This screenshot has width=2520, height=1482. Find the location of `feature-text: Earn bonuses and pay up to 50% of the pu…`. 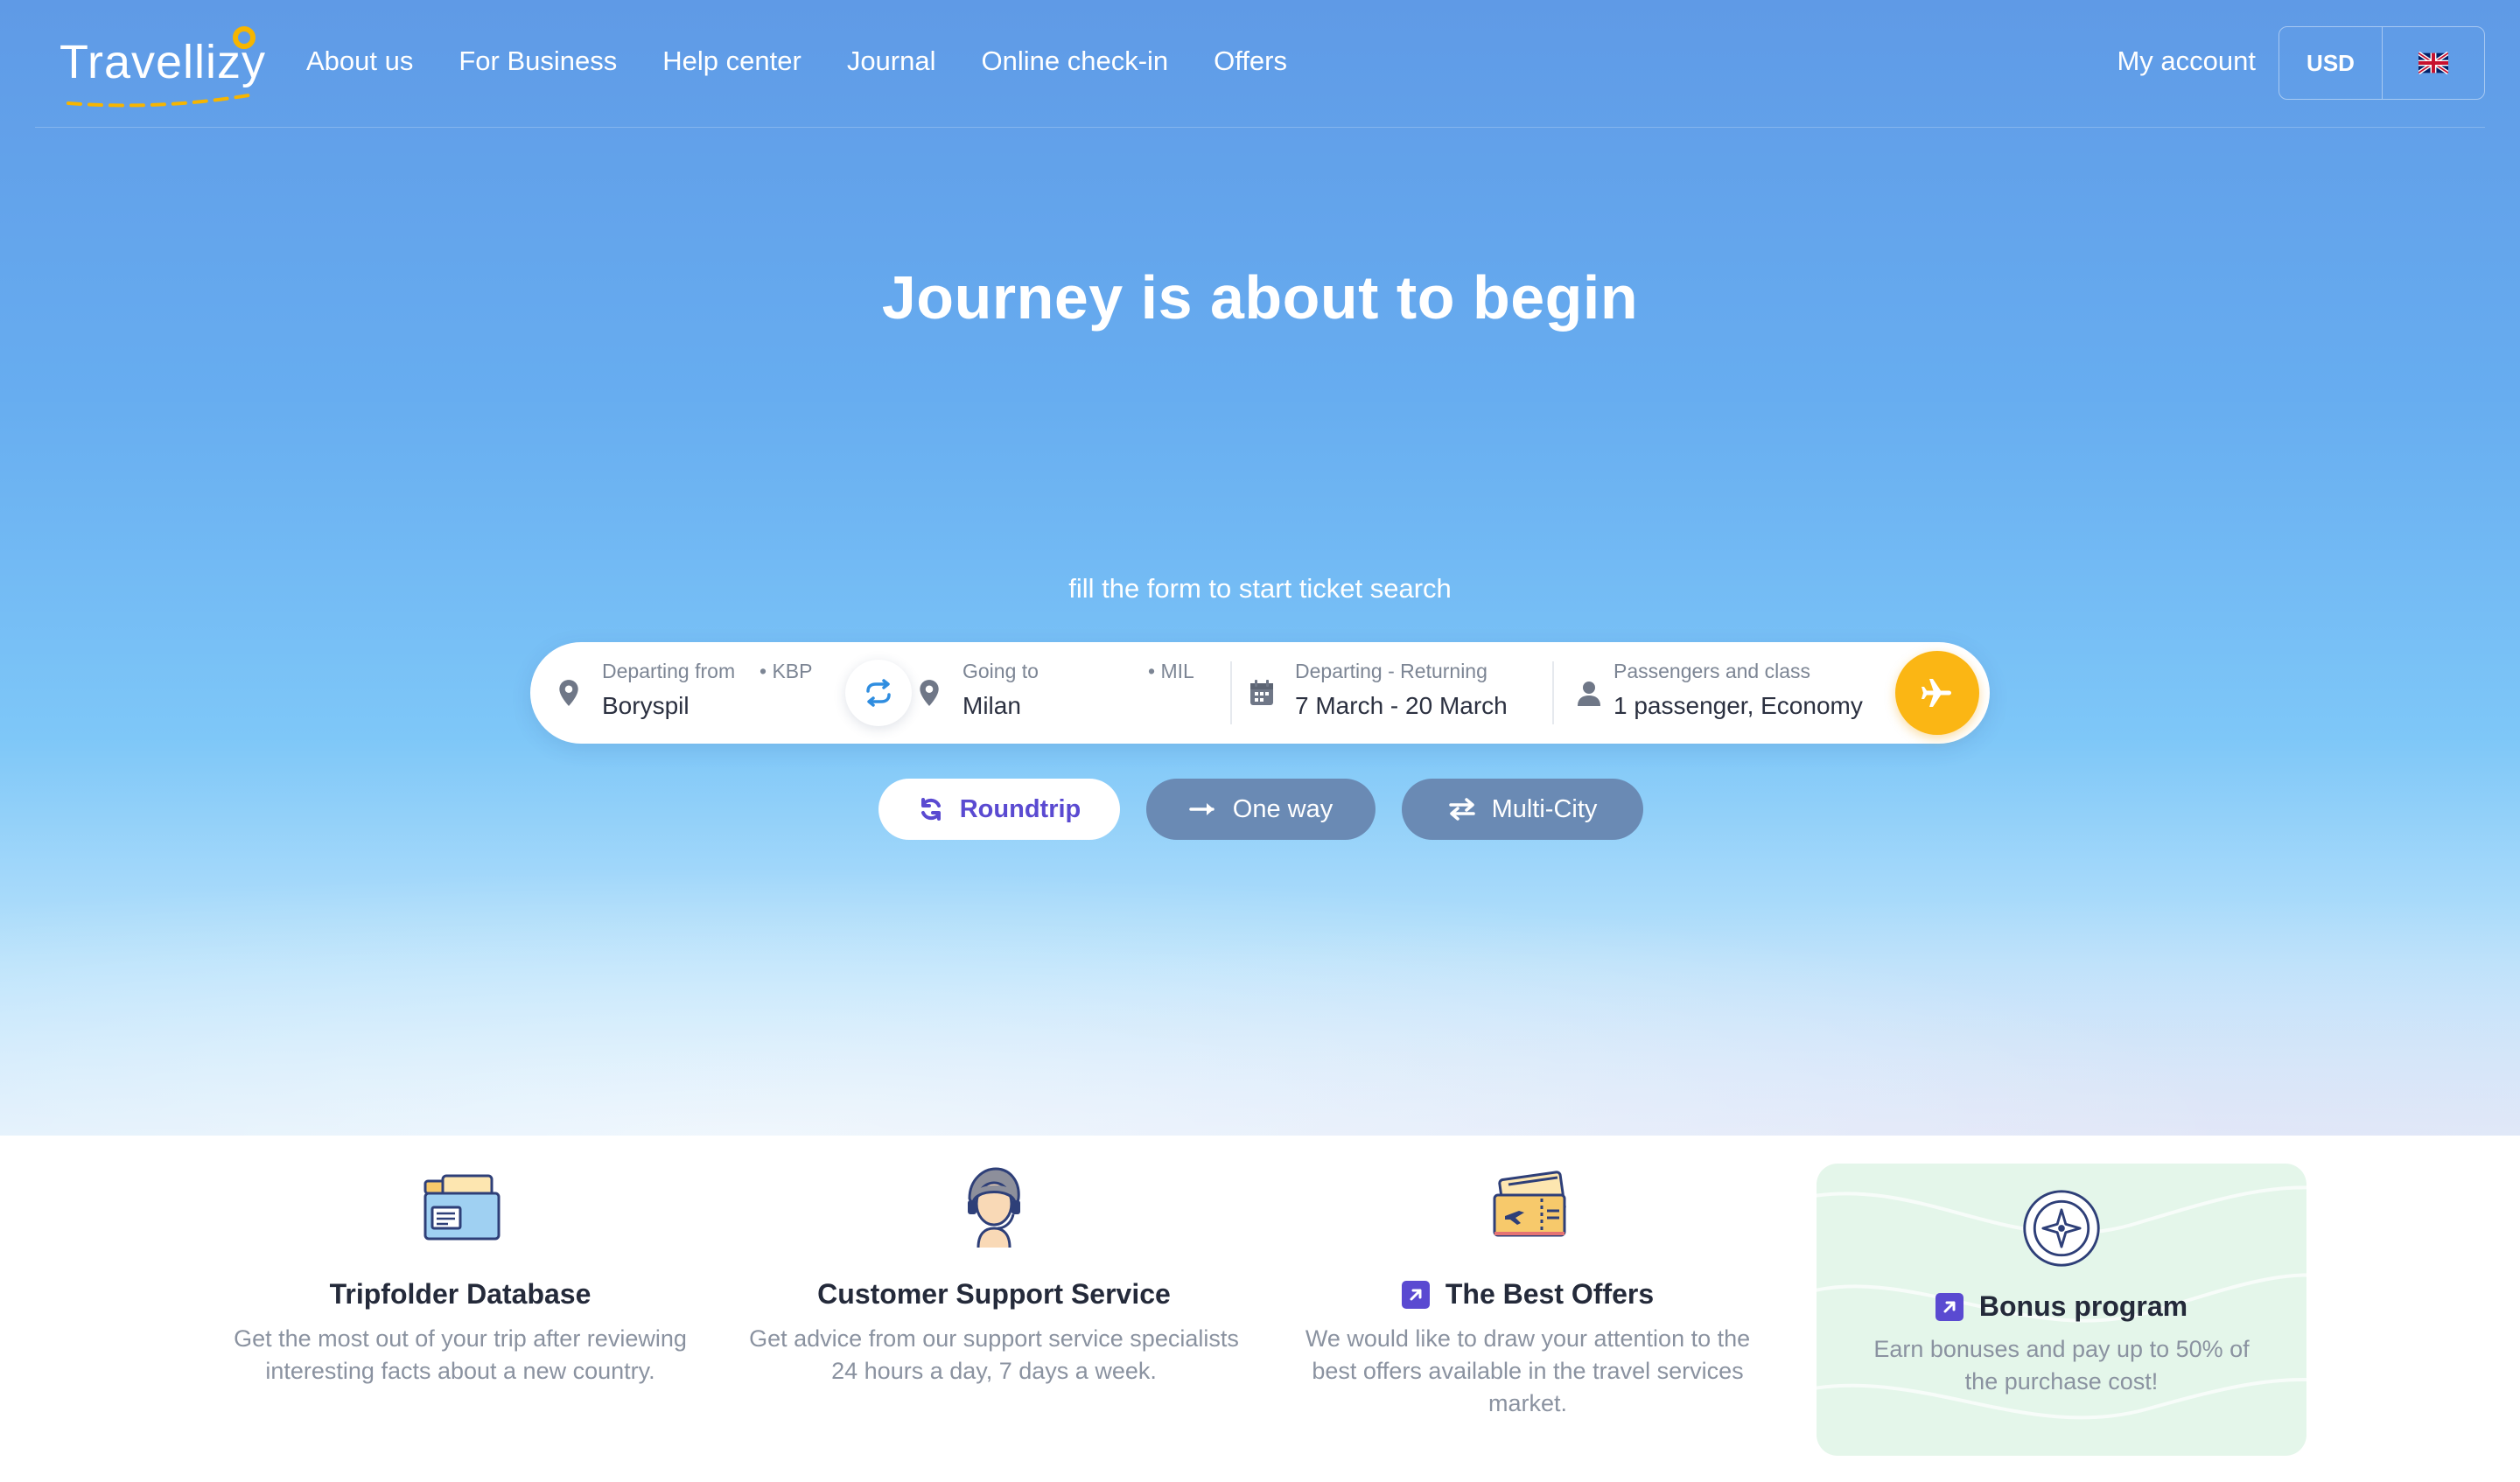

feature-text: Earn bonuses and pay up to 50% of the pu… is located at coordinates (2061, 1365).